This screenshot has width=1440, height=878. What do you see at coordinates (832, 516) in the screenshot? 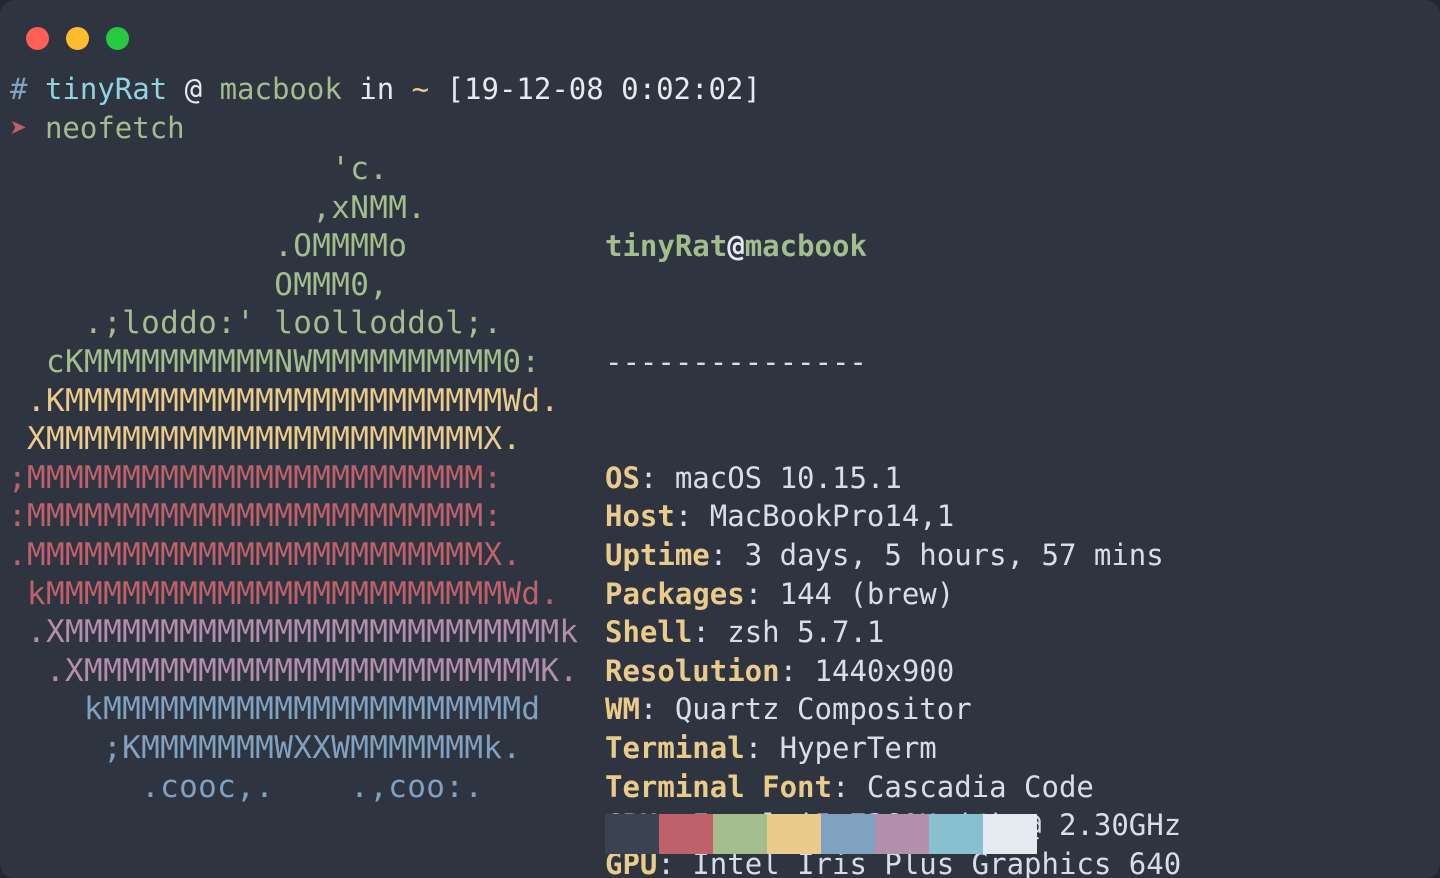
I see `info-row-value: MacBookPro14,1` at bounding box center [832, 516].